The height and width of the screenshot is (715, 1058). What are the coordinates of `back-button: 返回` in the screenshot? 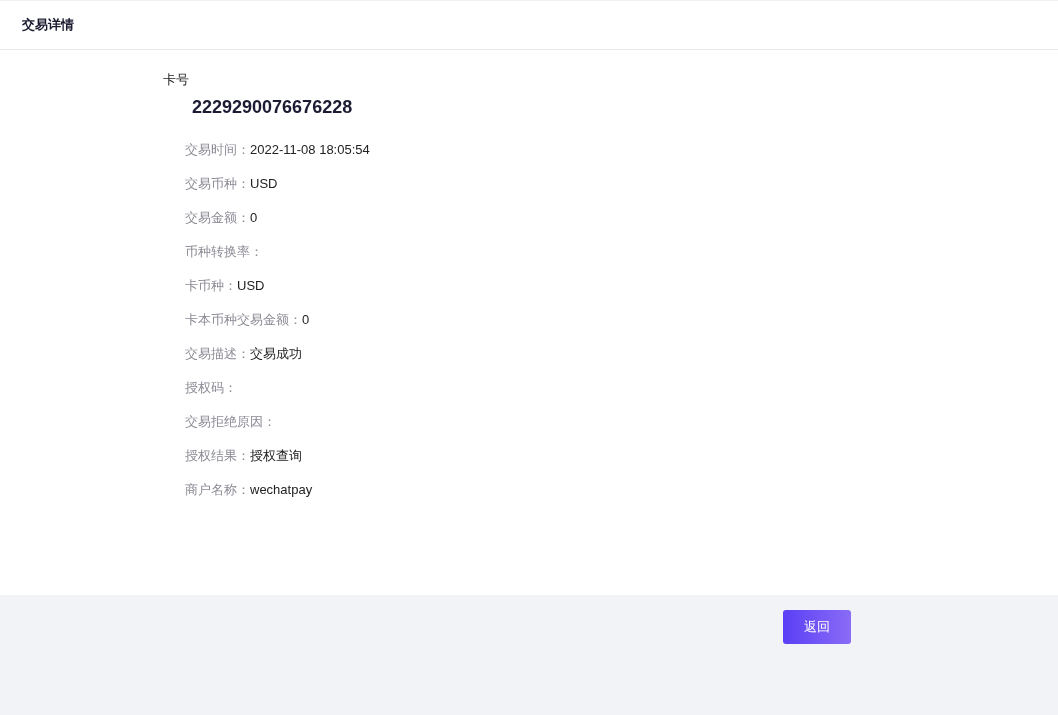 It's located at (817, 627).